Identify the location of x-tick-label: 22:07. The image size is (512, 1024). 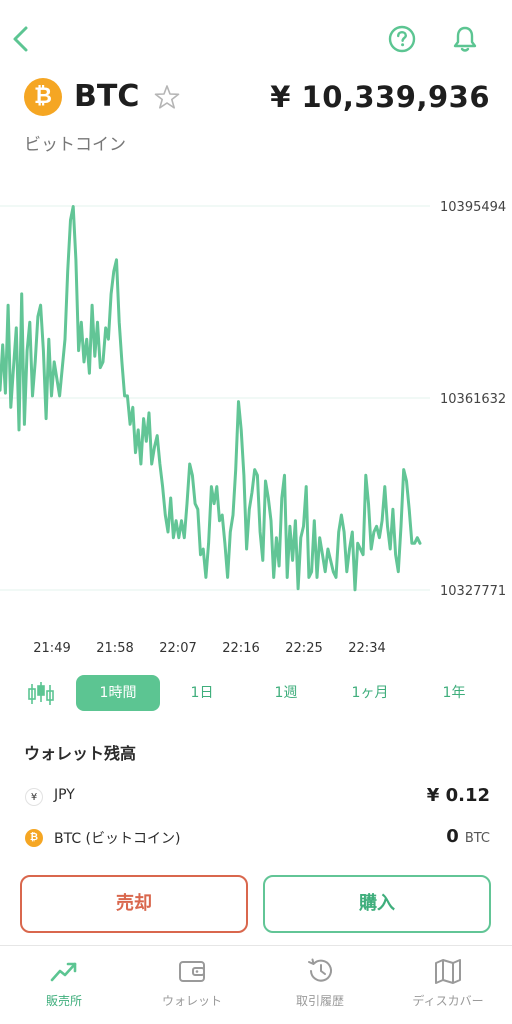
(177, 648).